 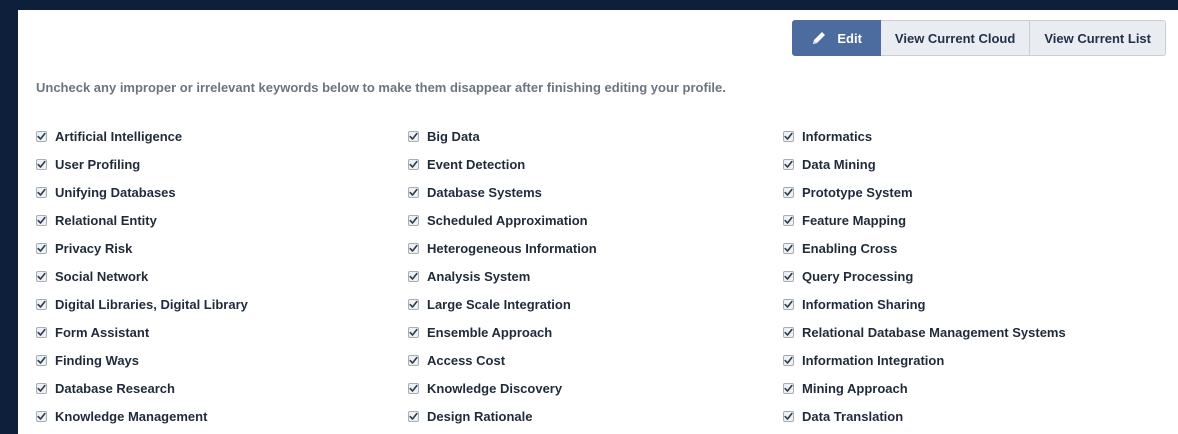 What do you see at coordinates (222, 276) in the screenshot?
I see `keyword-item: Social Network` at bounding box center [222, 276].